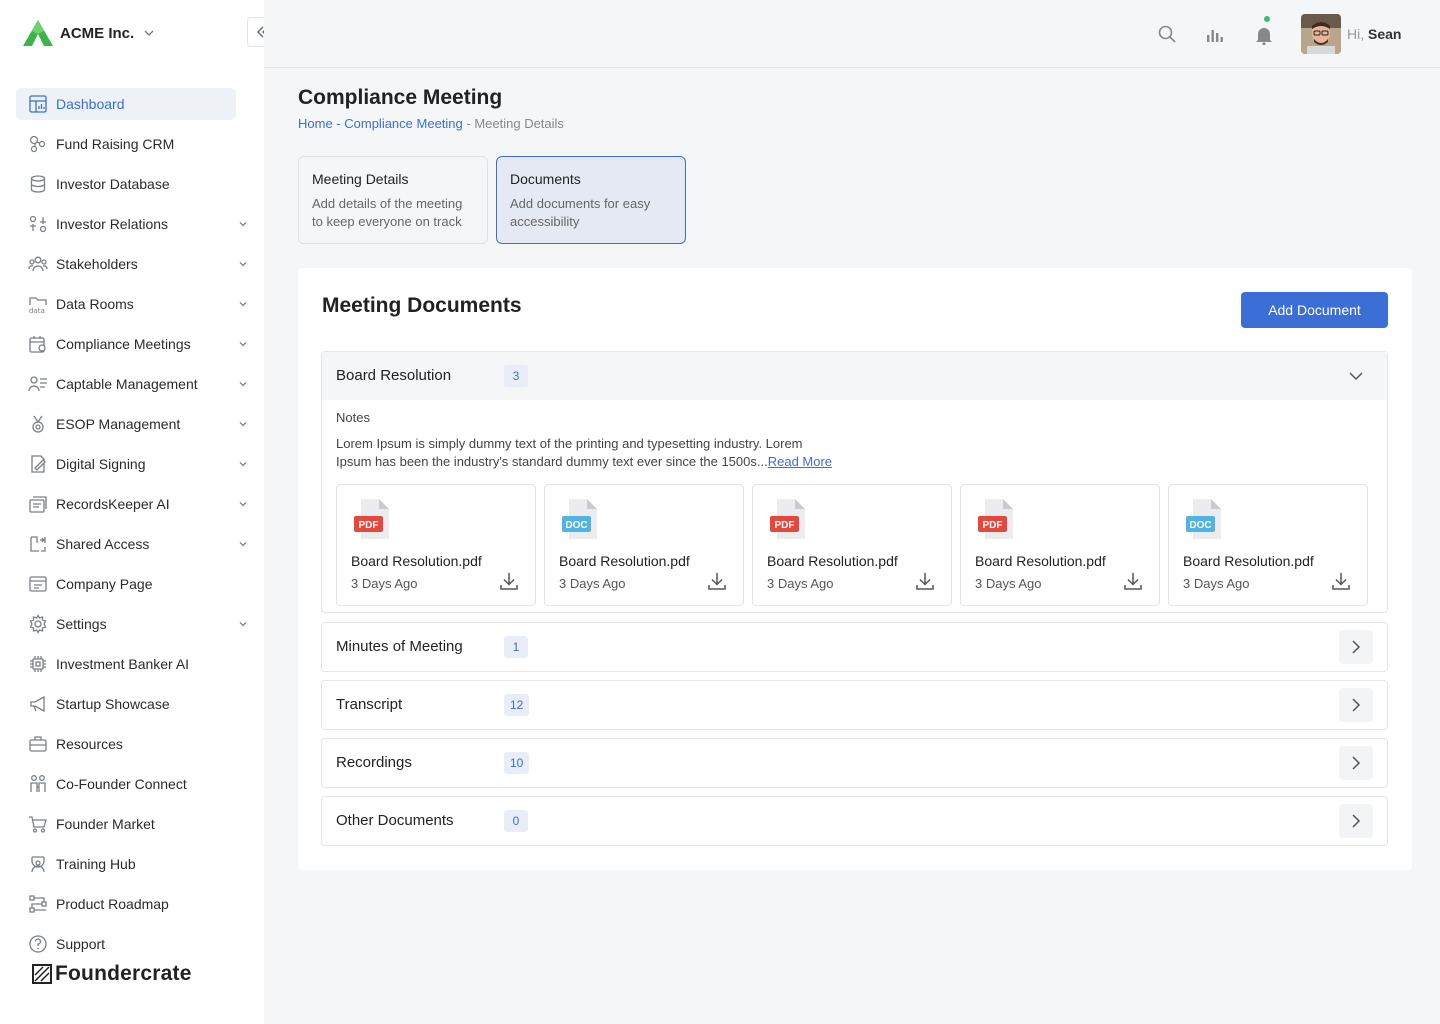 The width and height of the screenshot is (1440, 1024). Describe the element at coordinates (854, 376) in the screenshot. I see `section-header: Board Resolution 3` at that location.